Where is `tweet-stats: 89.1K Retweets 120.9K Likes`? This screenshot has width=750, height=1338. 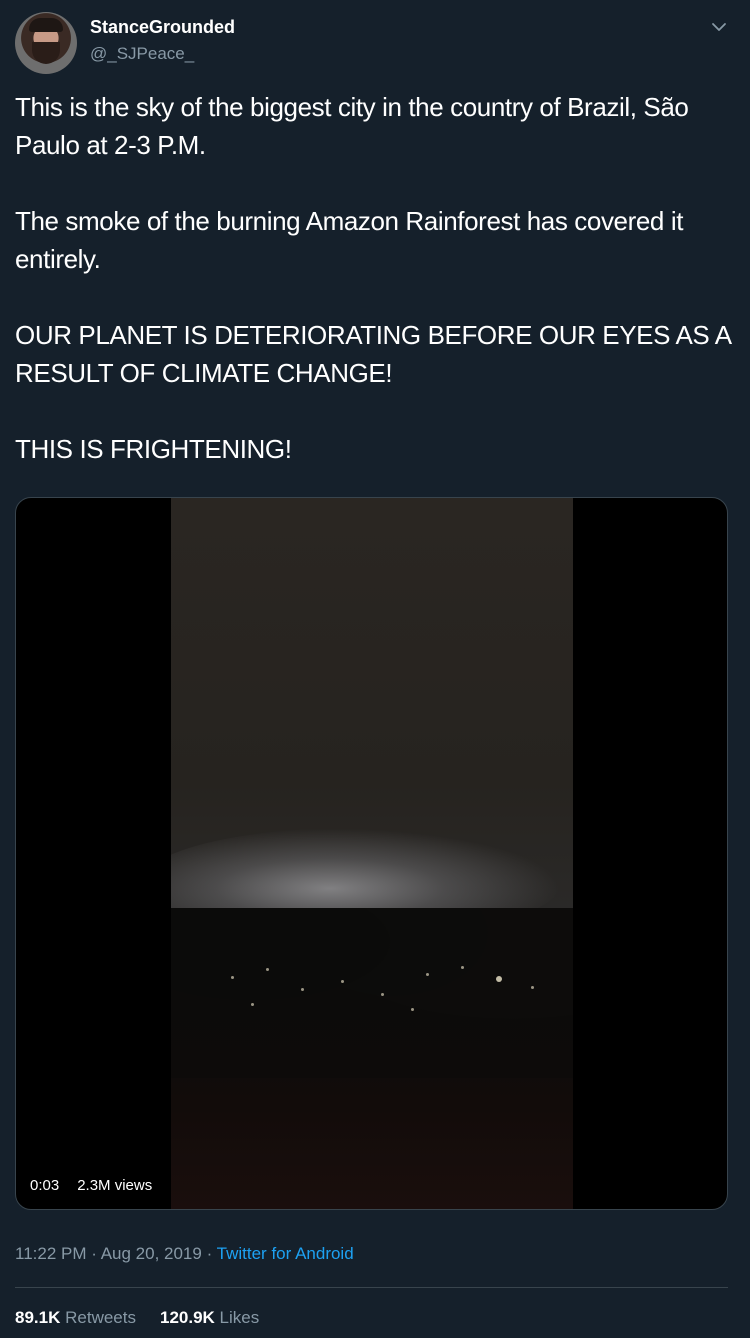 tweet-stats: 89.1K Retweets 120.9K Likes is located at coordinates (137, 1318).